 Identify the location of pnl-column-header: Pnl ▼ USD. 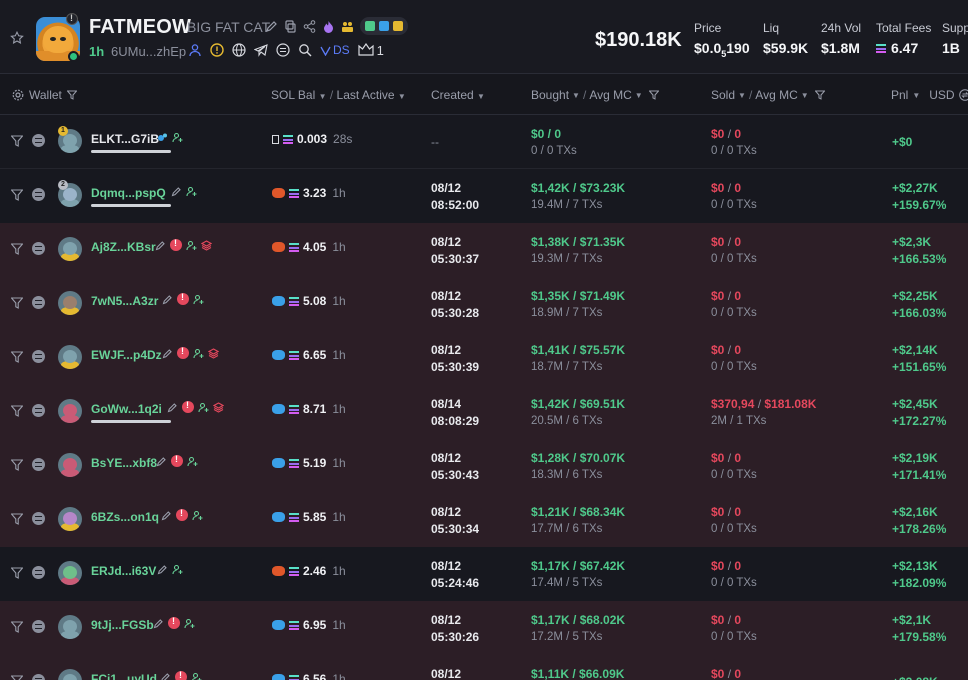
(929, 95).